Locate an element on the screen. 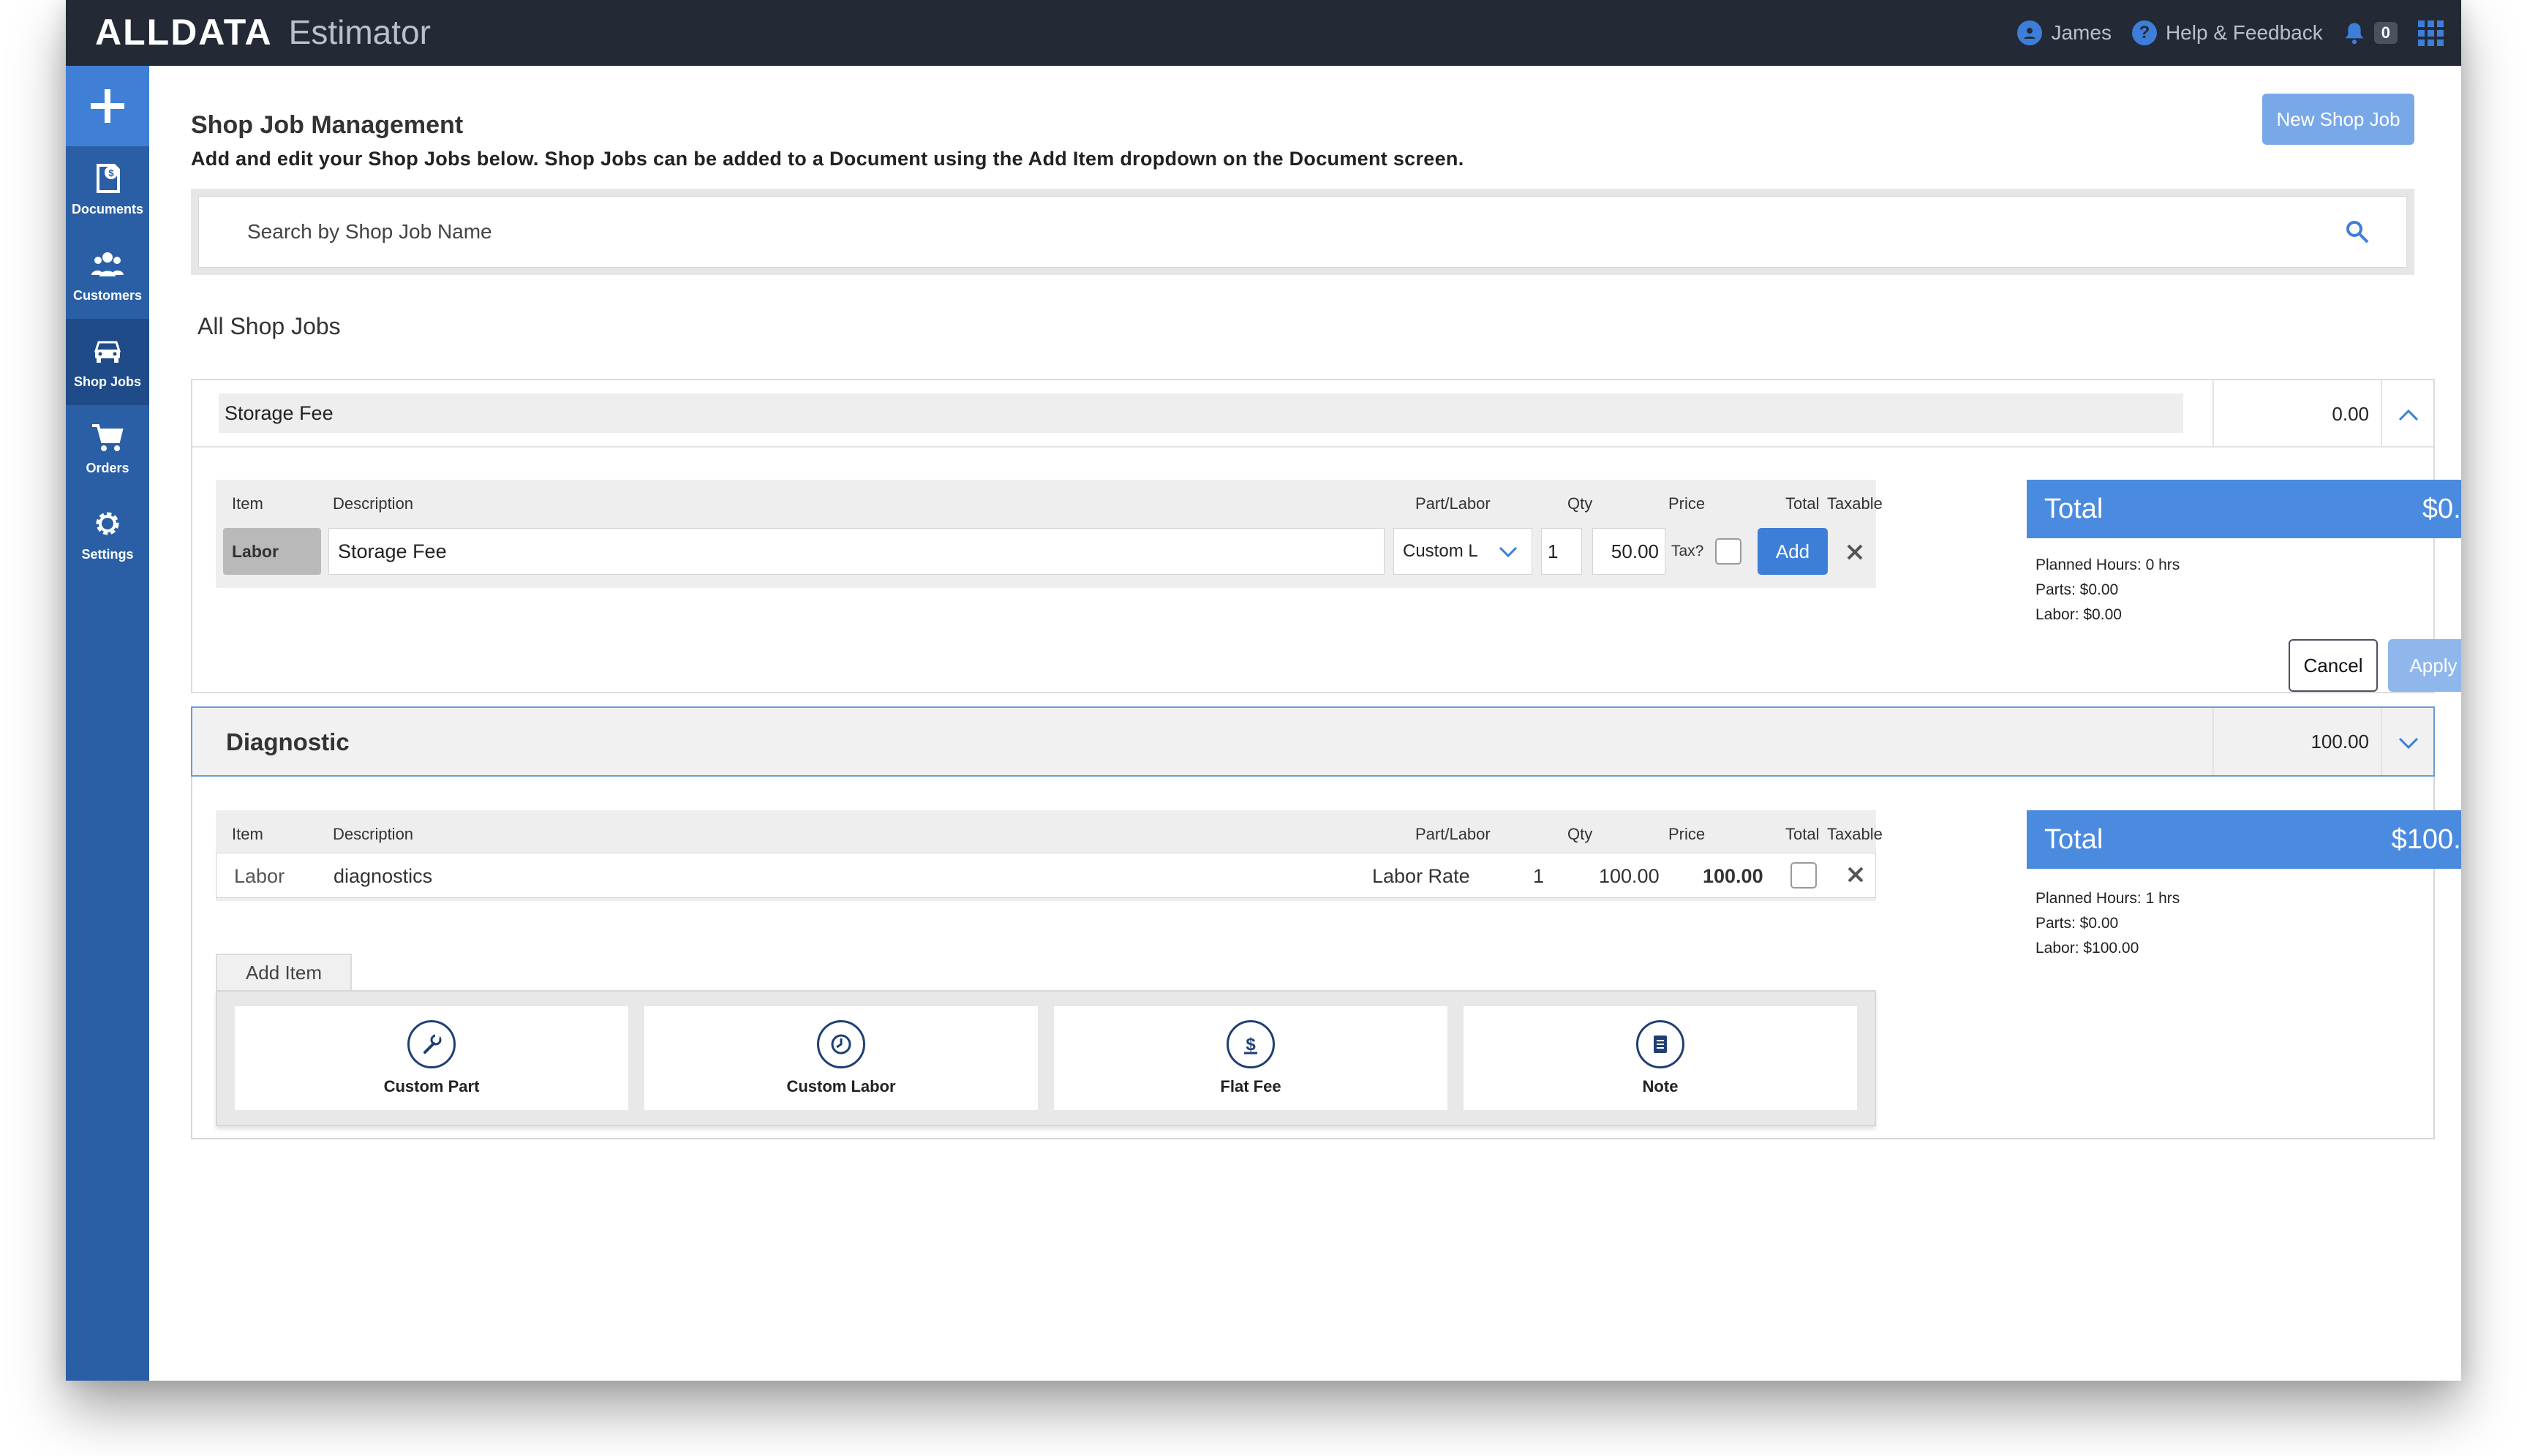 The width and height of the screenshot is (2527, 1456). sidebar-item-documents: $ Documents is located at coordinates (107, 190).